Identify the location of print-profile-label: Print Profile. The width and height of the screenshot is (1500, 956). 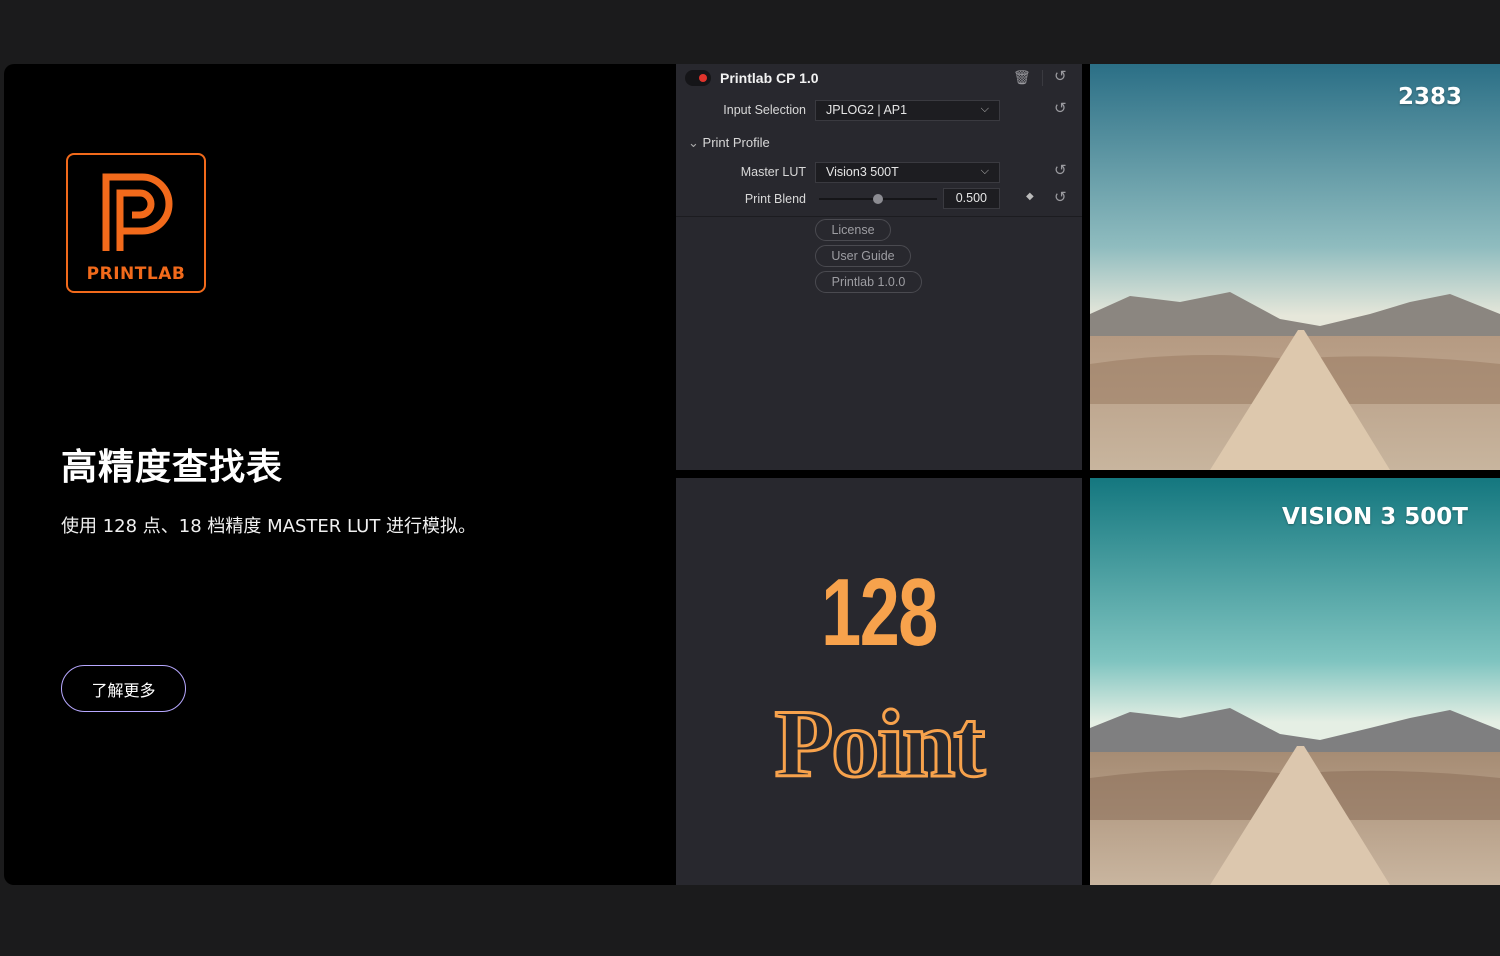
(736, 142).